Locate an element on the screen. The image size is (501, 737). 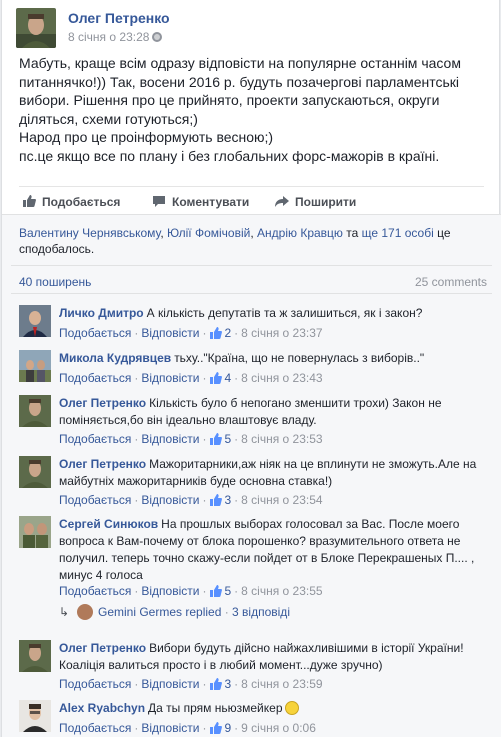
globe-icon is located at coordinates (157, 37).